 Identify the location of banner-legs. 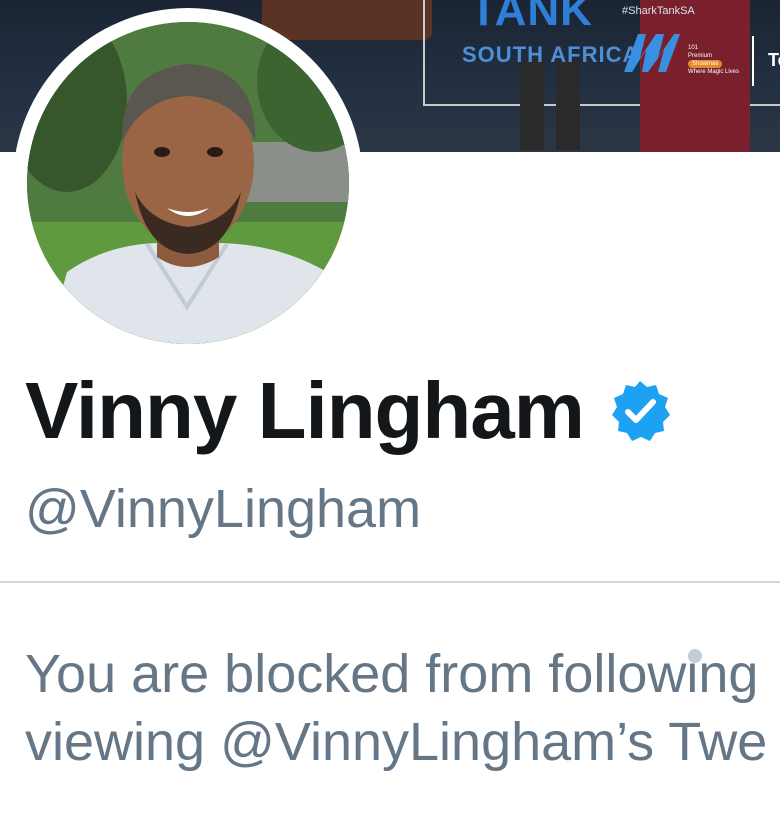
(550, 105).